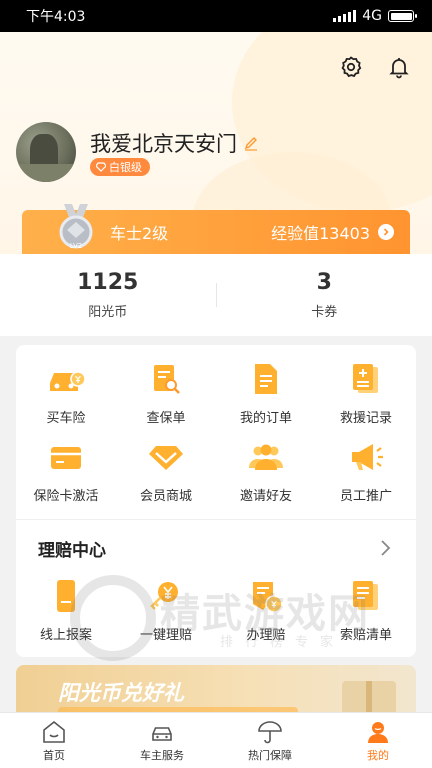 This screenshot has height=768, width=432. Describe the element at coordinates (216, 16) in the screenshot. I see `status-bar: 下午4:03 4G` at that location.